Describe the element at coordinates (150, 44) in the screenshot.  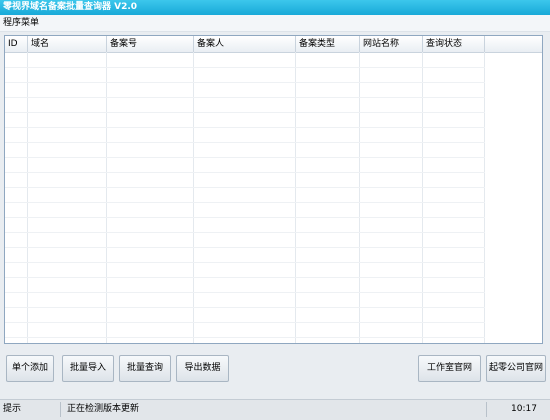
I see `column-header-record-number: 备案号` at that location.